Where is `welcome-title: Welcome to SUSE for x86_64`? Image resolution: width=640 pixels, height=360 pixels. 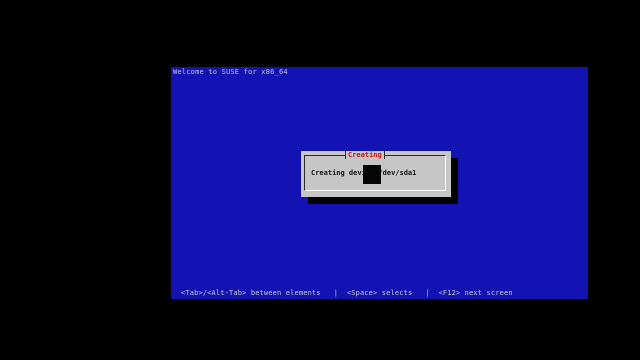
welcome-title: Welcome to SUSE for x86_64 is located at coordinates (230, 72).